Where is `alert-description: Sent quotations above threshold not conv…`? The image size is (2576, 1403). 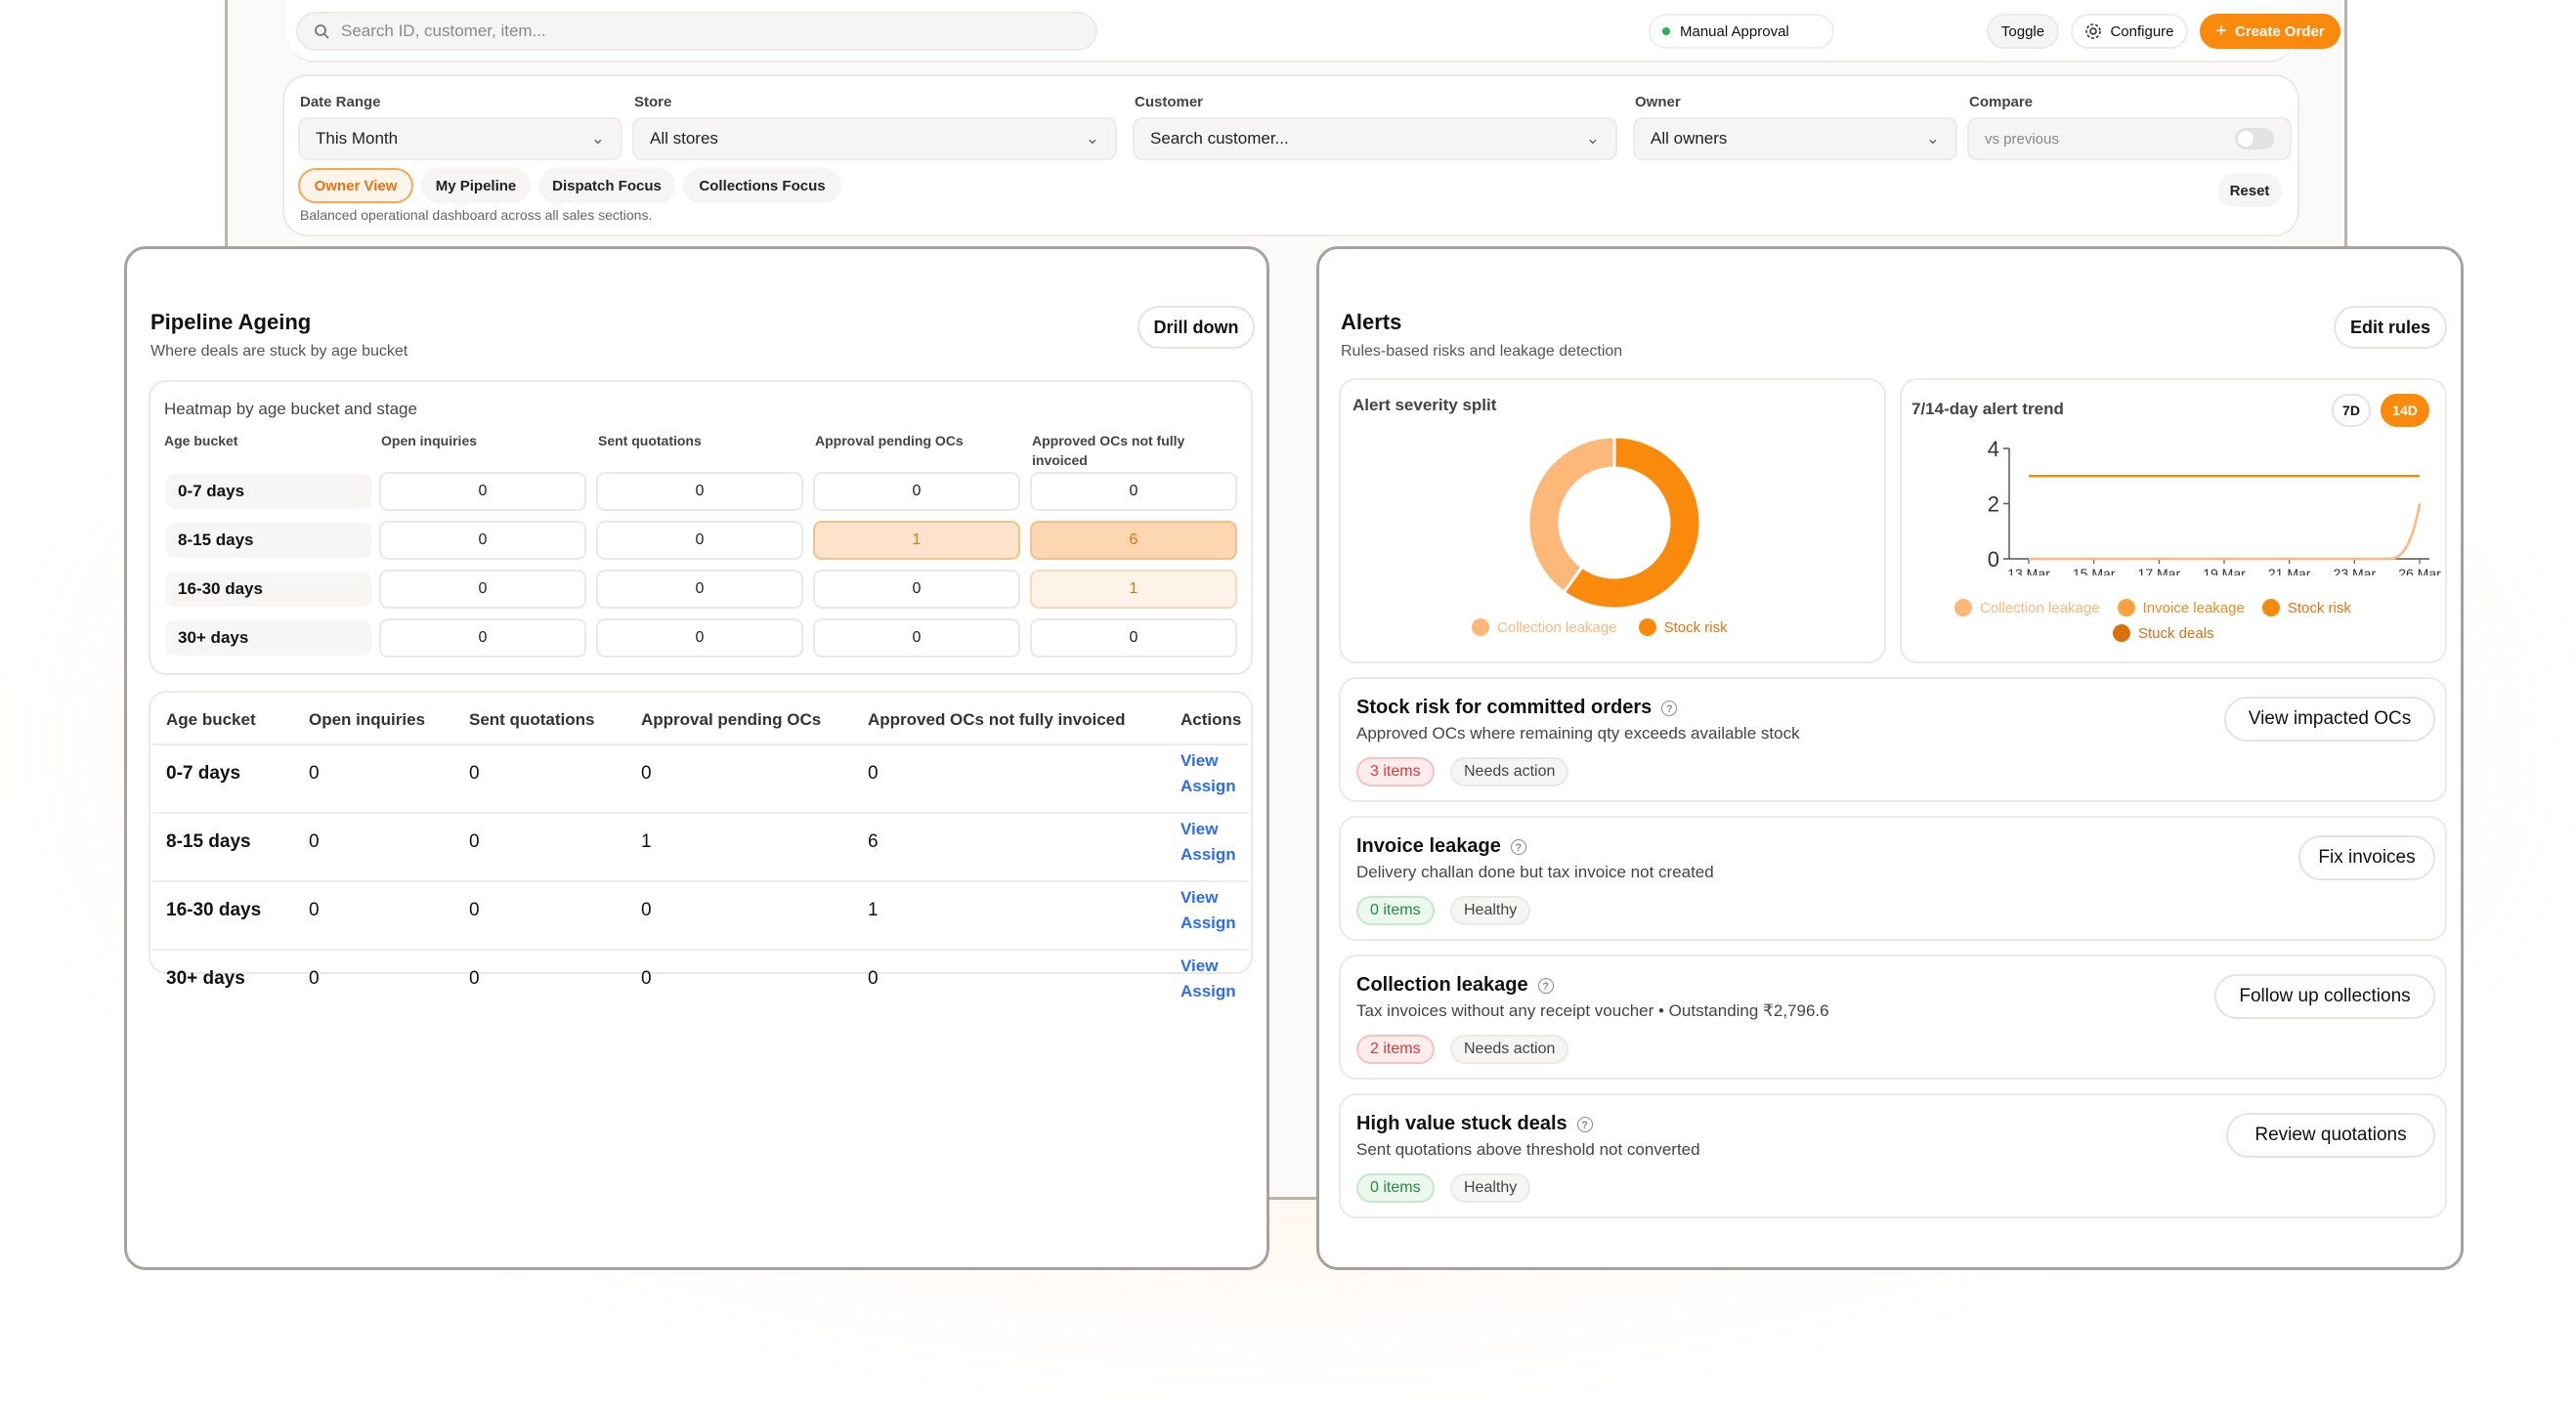
alert-description: Sent quotations above threshold not conv… is located at coordinates (1528, 1149).